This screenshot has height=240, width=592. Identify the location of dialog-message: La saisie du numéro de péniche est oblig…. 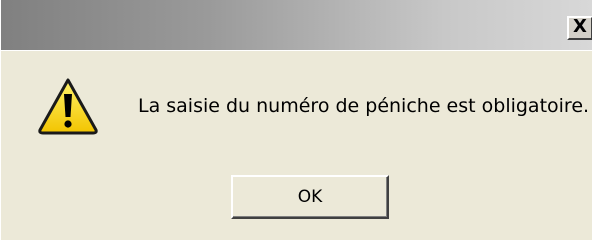
(364, 106).